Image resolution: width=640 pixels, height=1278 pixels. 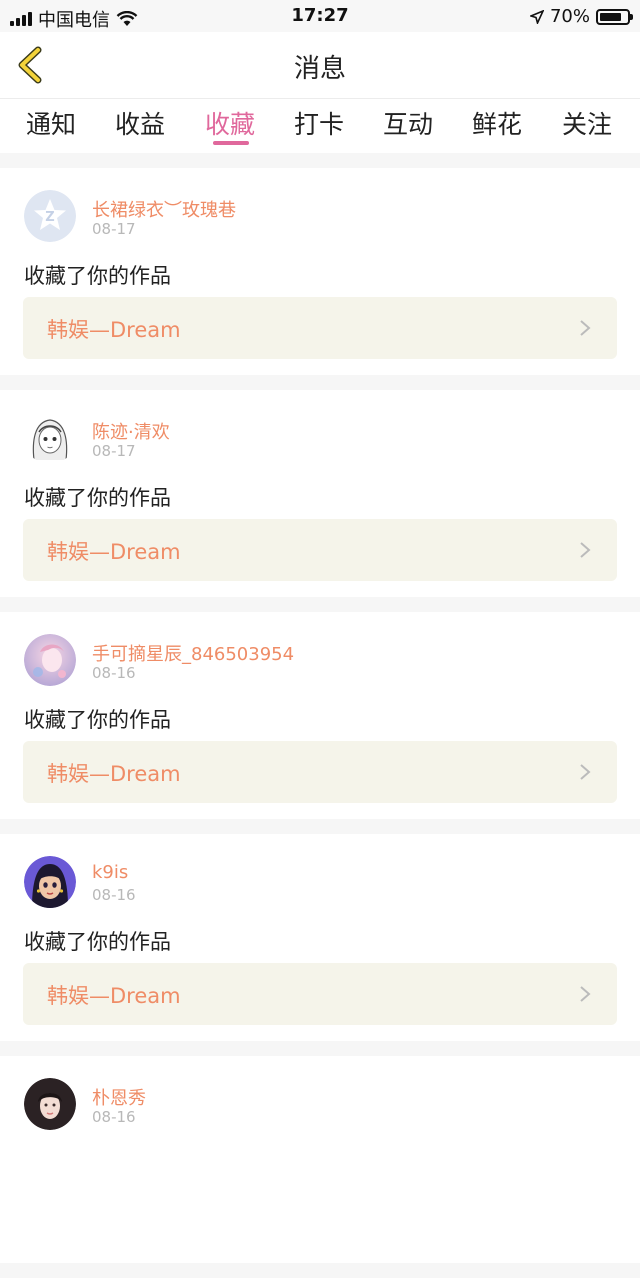 I want to click on tab-checkin: 打卡, so click(x=319, y=123).